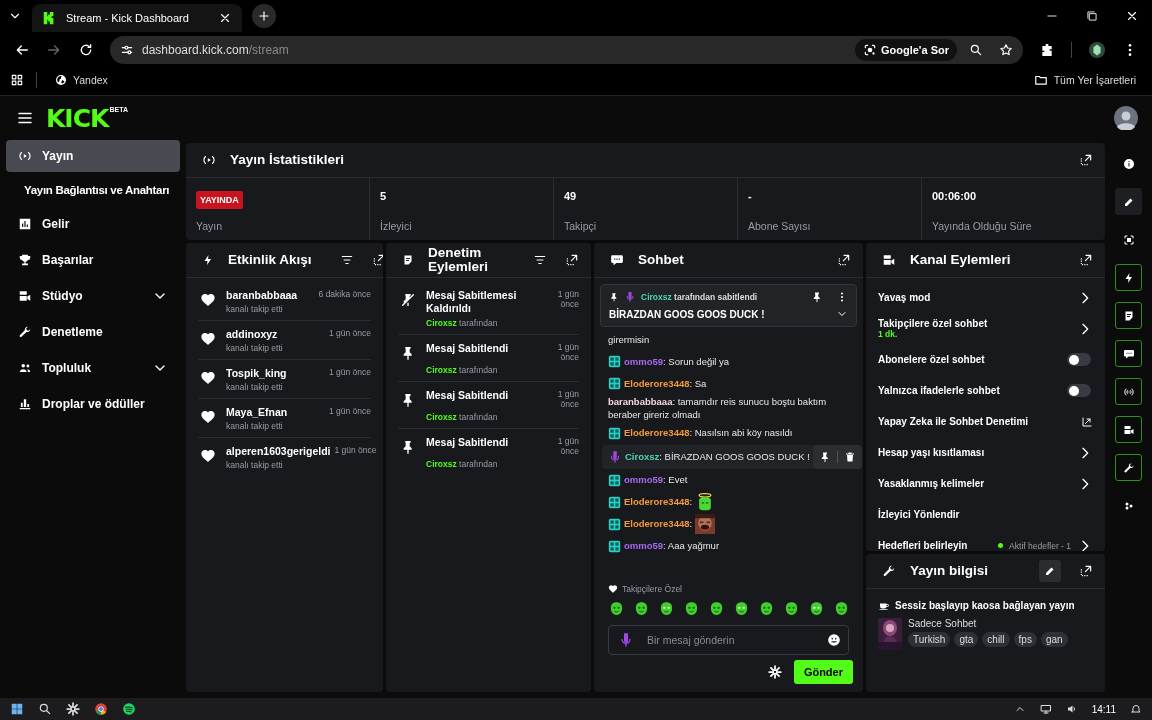 Image resolution: width=1152 pixels, height=720 pixels. I want to click on ask-google-button: Google'a Sor, so click(906, 49).